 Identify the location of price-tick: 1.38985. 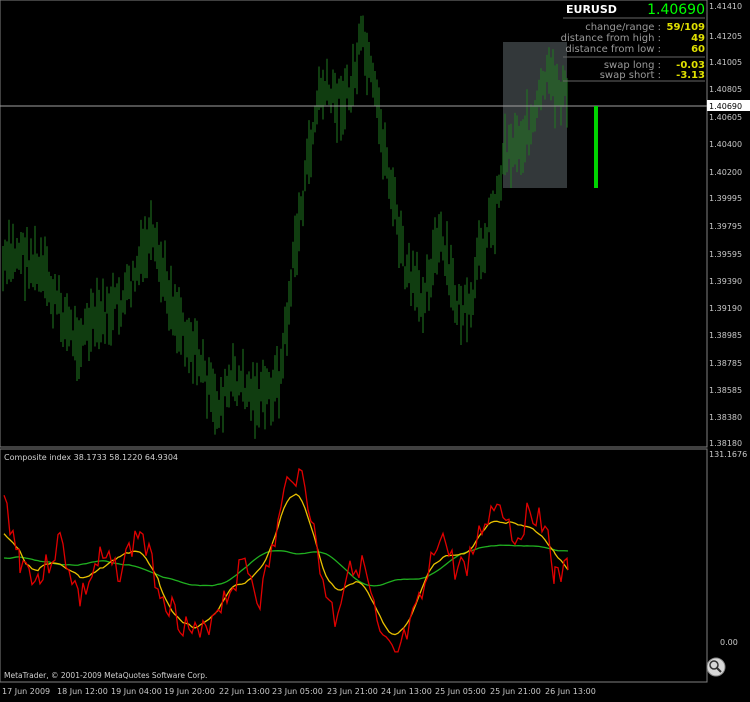
(725, 335).